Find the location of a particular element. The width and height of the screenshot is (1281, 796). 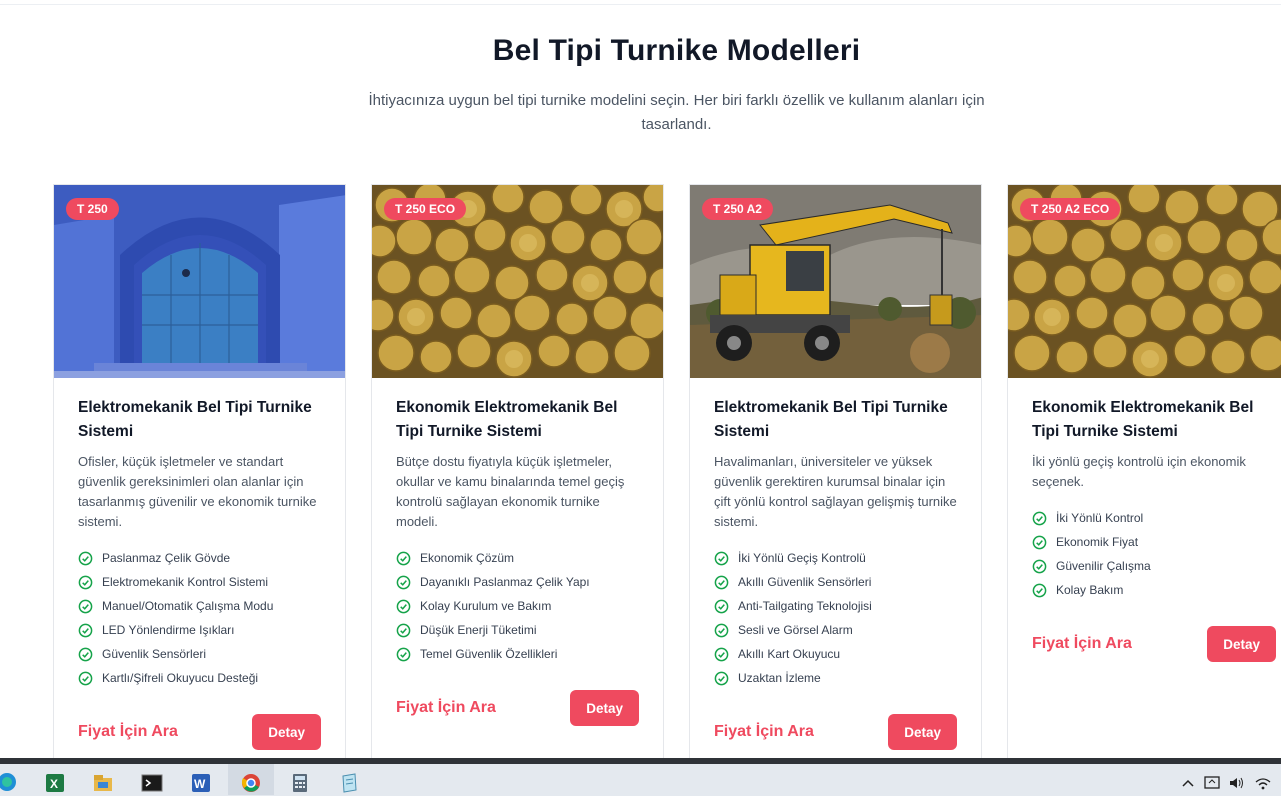

taskbar-edge is located at coordinates (640, 761).